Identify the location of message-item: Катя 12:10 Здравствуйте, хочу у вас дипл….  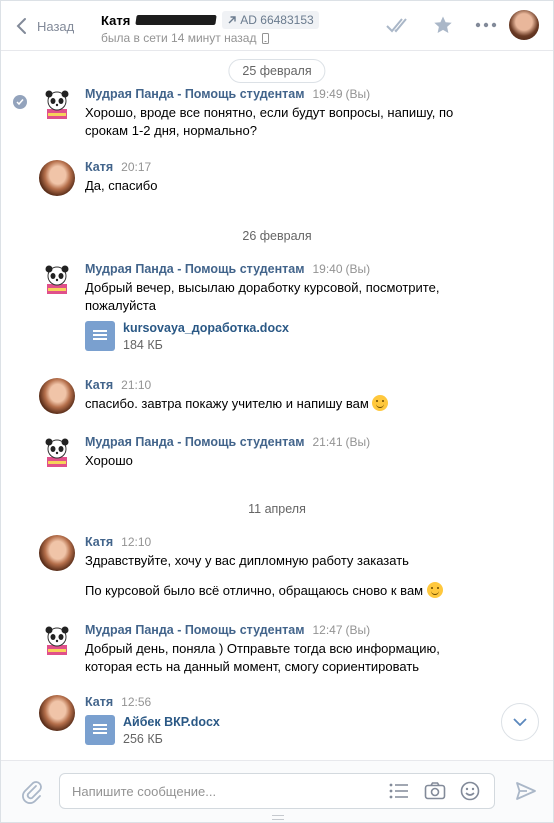
(277, 570).